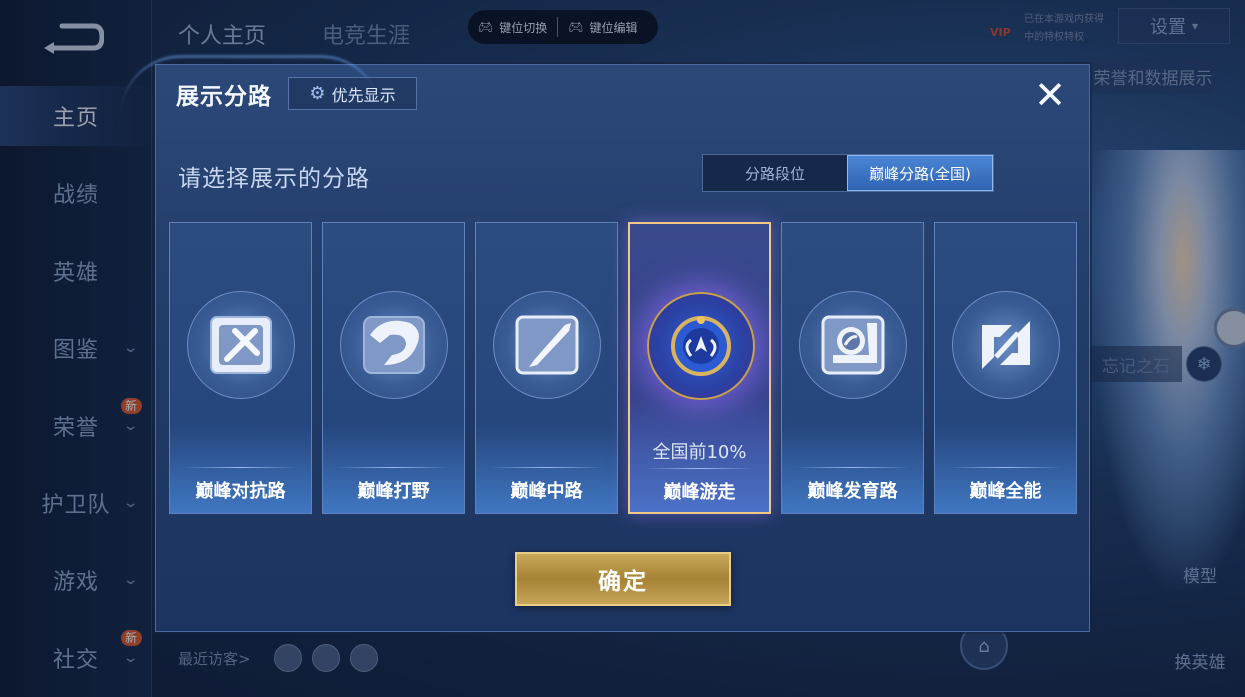 The height and width of the screenshot is (697, 1245). I want to click on modal-title: 展示分路, so click(224, 97).